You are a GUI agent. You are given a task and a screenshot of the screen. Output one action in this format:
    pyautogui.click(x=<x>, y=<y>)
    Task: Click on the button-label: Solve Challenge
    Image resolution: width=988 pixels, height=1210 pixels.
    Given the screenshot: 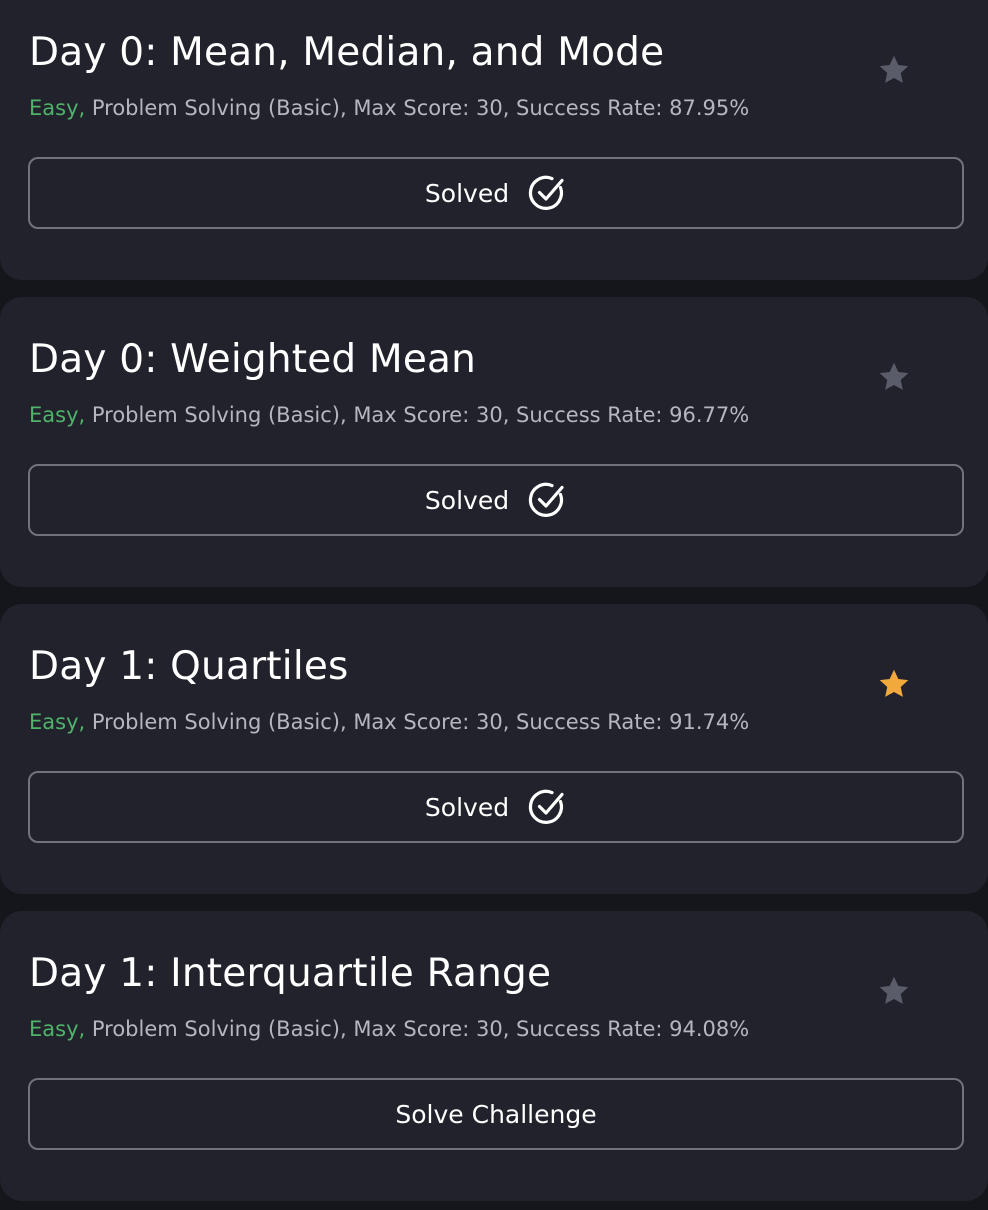 What is the action you would take?
    pyautogui.click(x=496, y=1114)
    